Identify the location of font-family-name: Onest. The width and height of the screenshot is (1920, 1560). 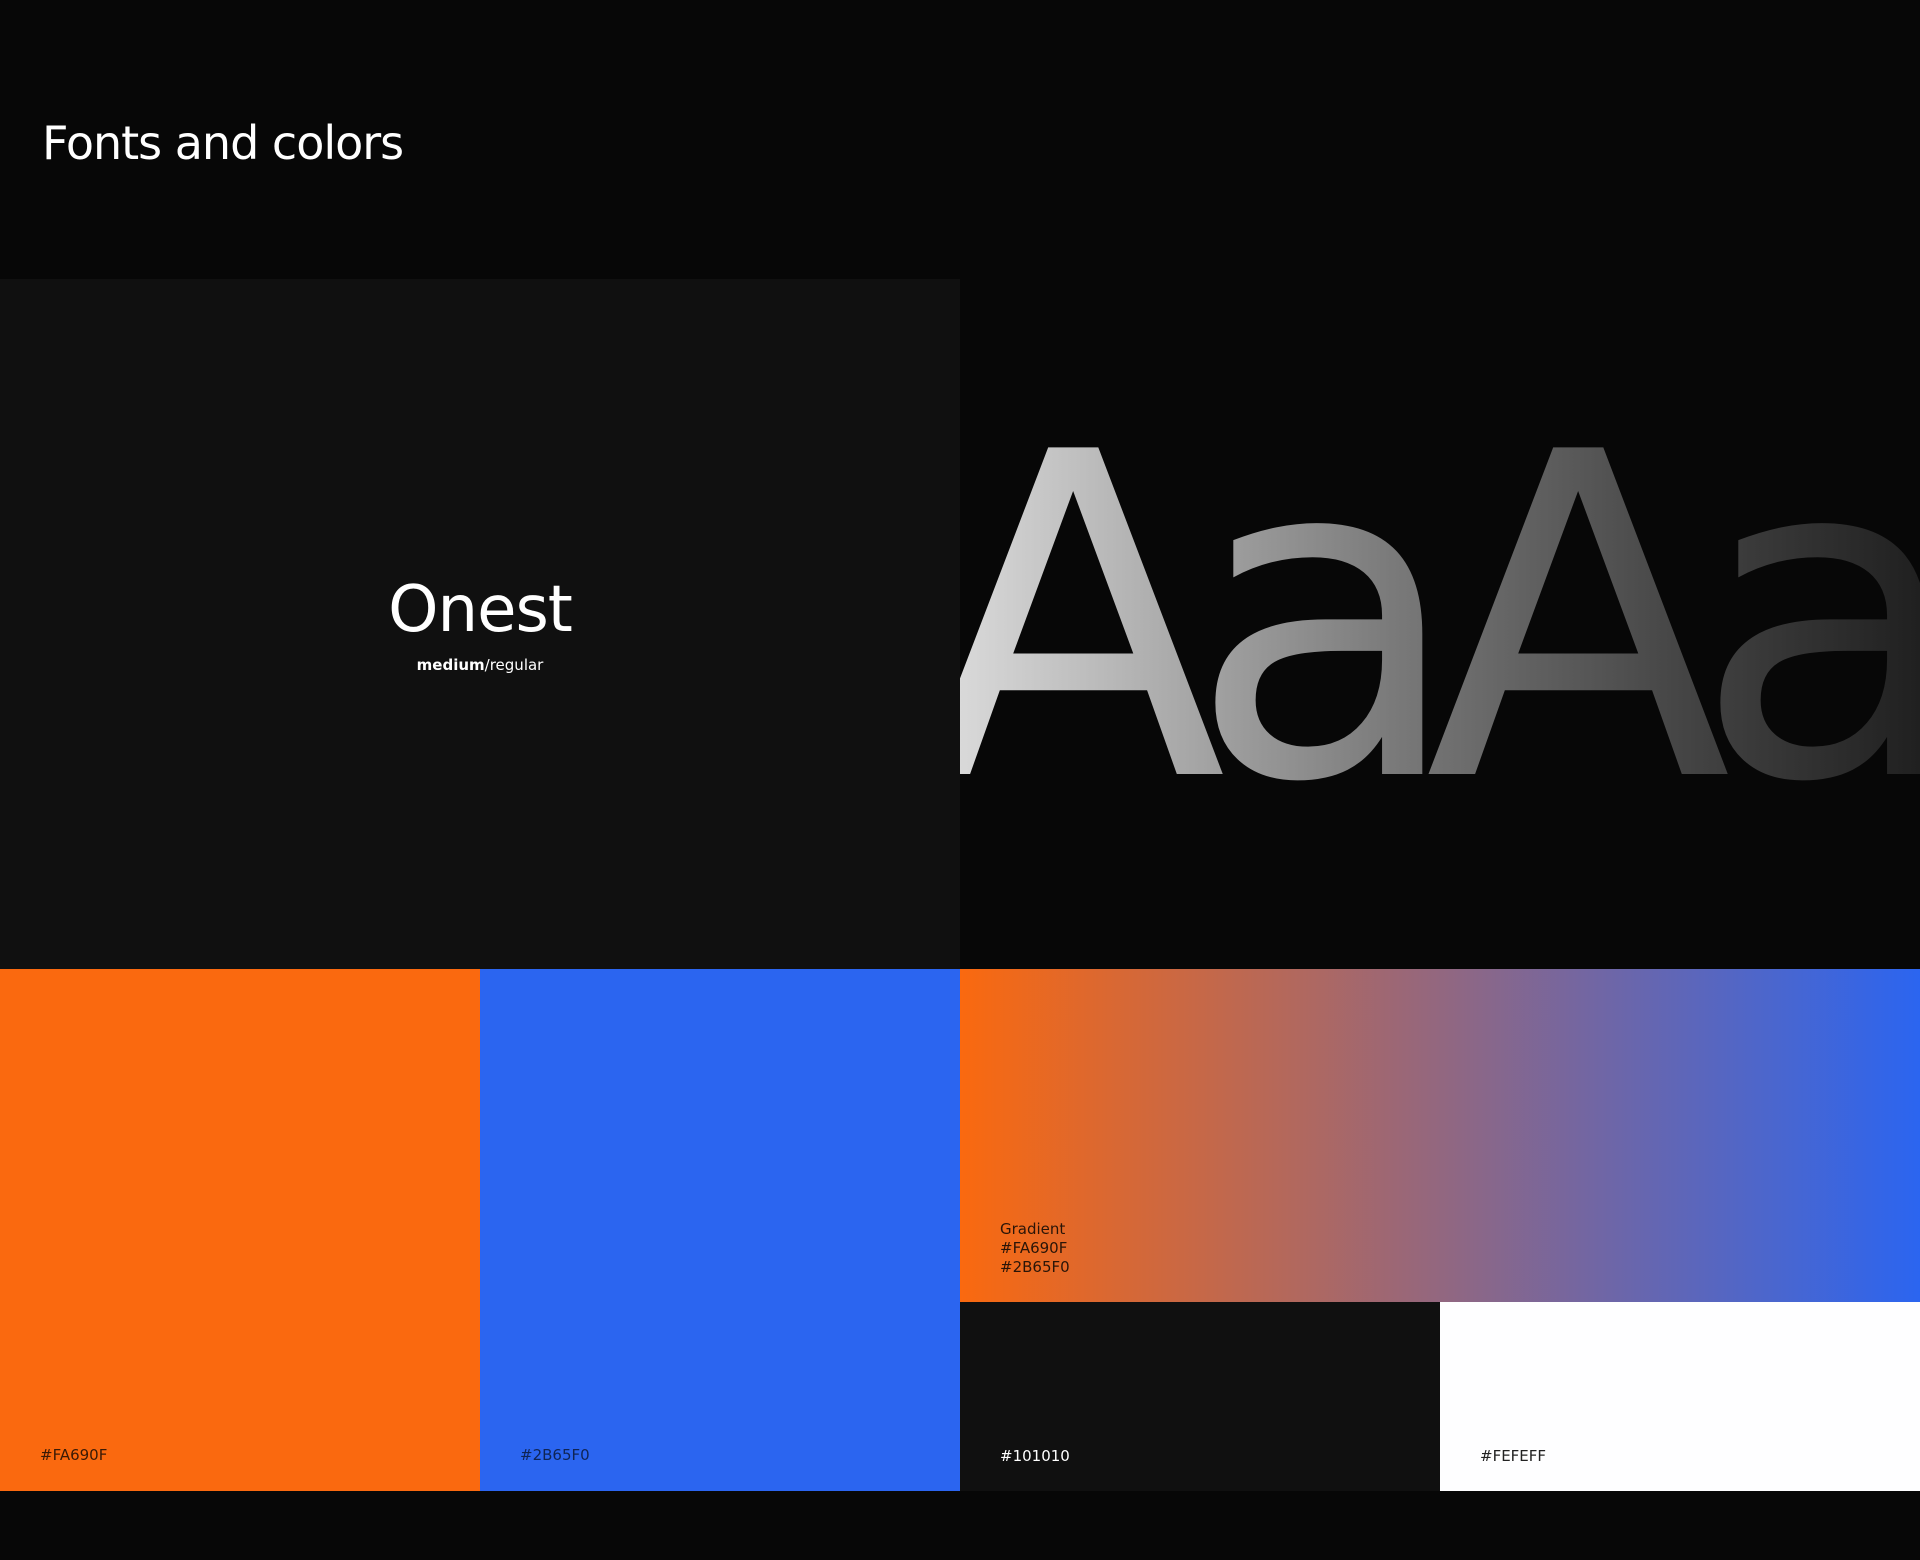
(480, 610).